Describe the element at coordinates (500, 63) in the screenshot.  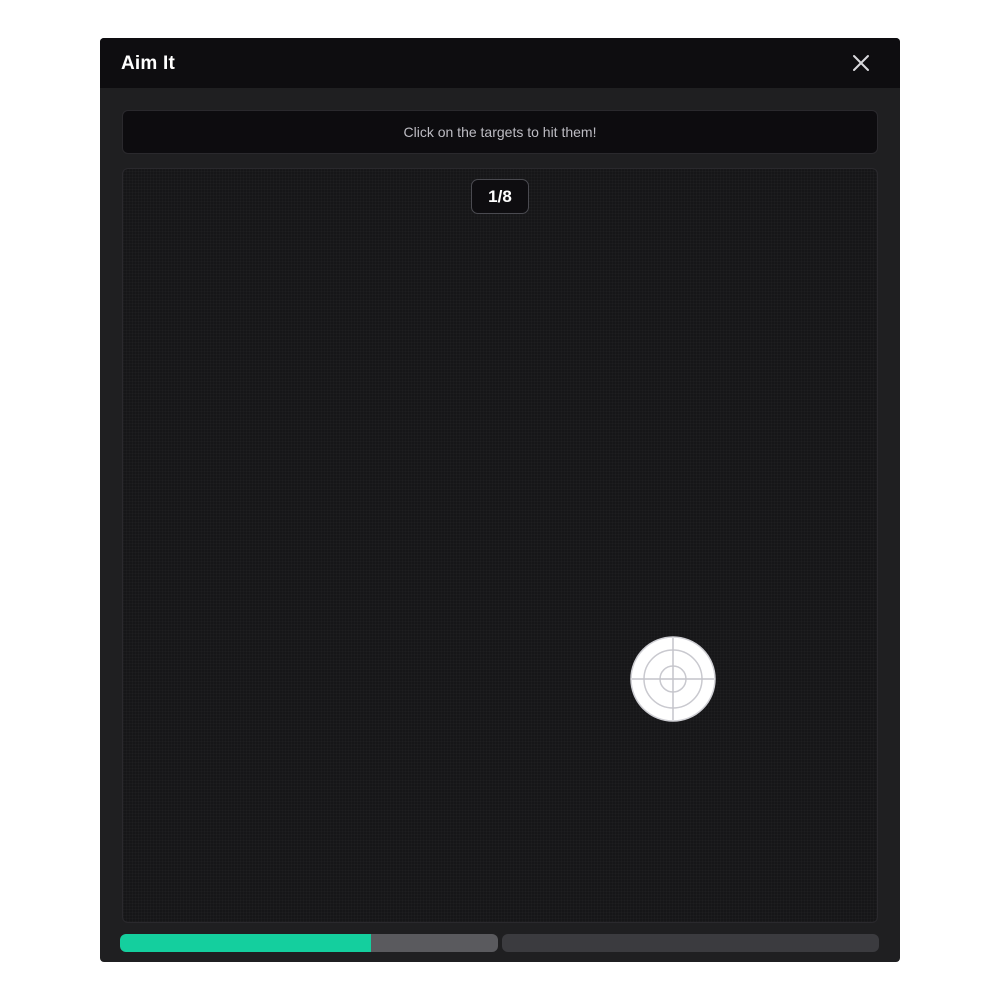
I see `title-bar: Aim It` at that location.